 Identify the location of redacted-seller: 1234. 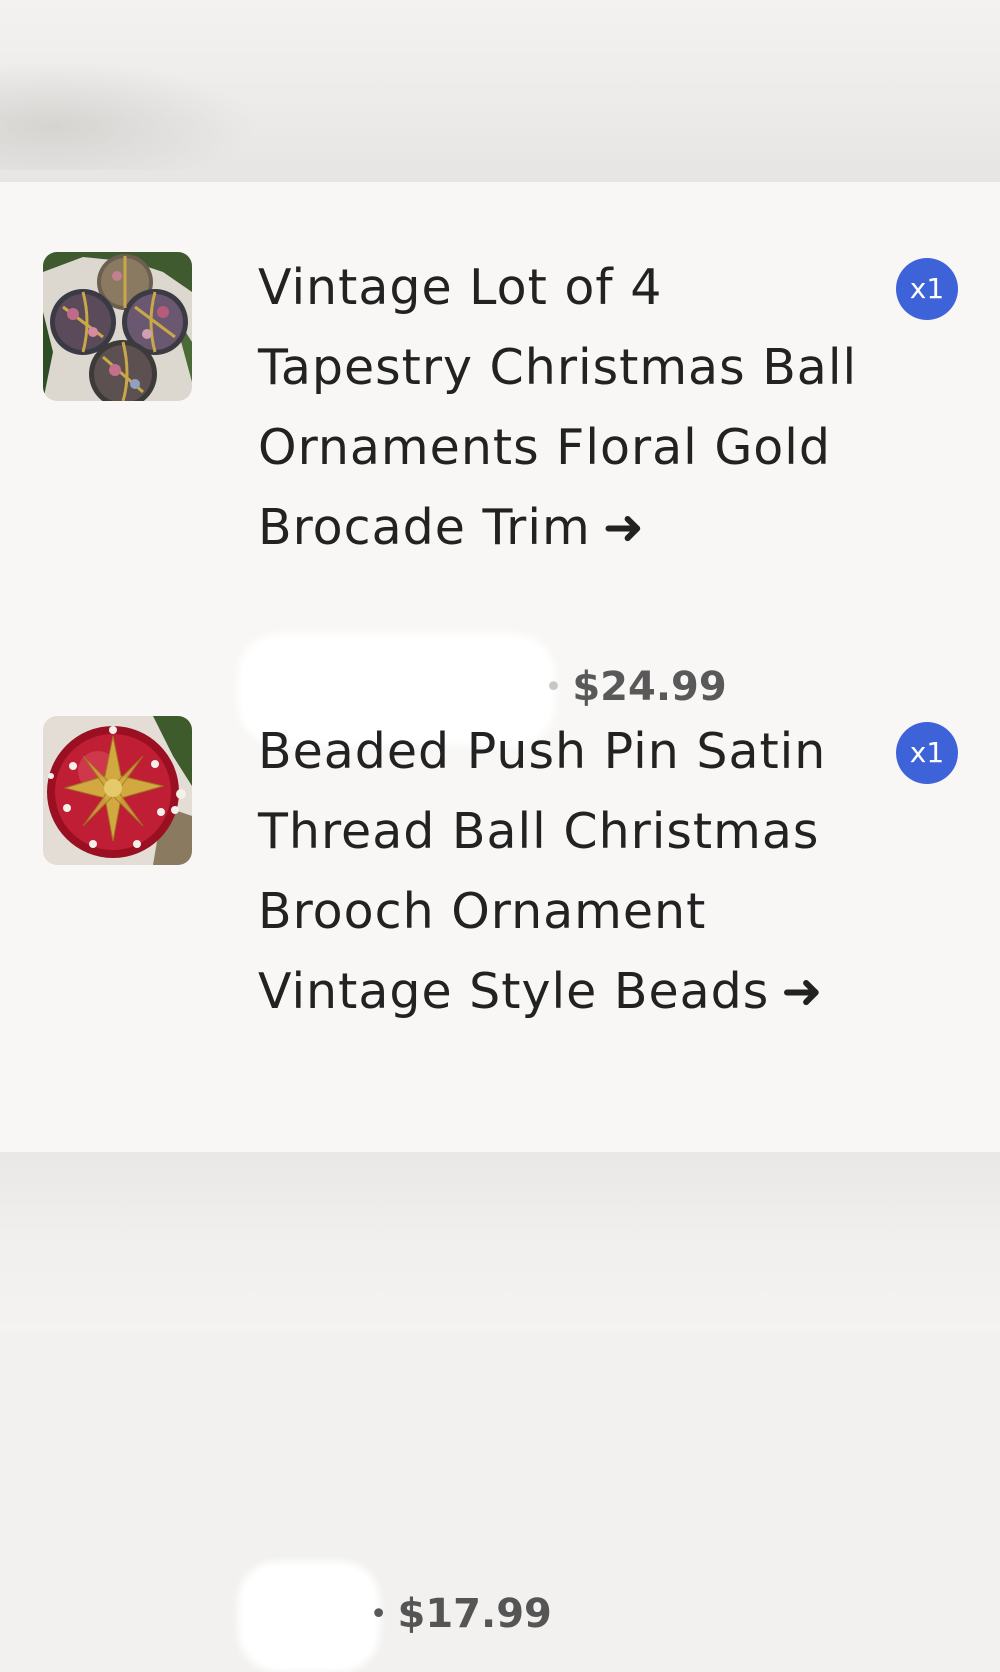
(309, 1614).